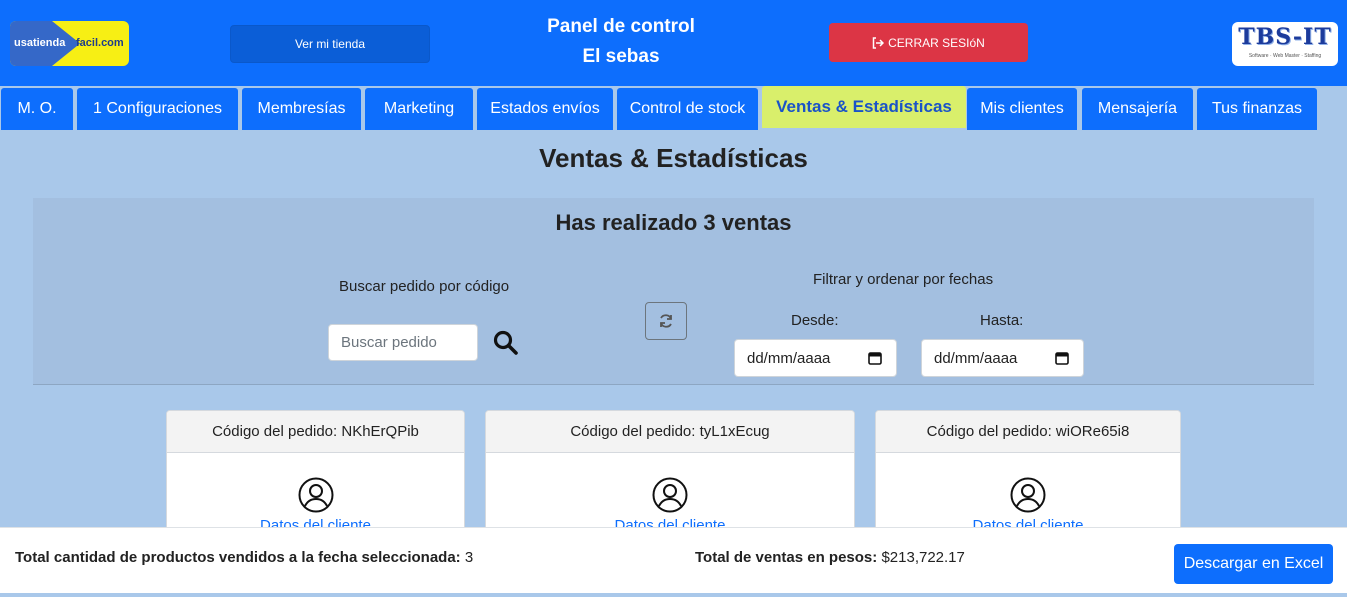 Image resolution: width=1347 pixels, height=597 pixels. What do you see at coordinates (301, 109) in the screenshot?
I see `tab-membresias: Membresías` at bounding box center [301, 109].